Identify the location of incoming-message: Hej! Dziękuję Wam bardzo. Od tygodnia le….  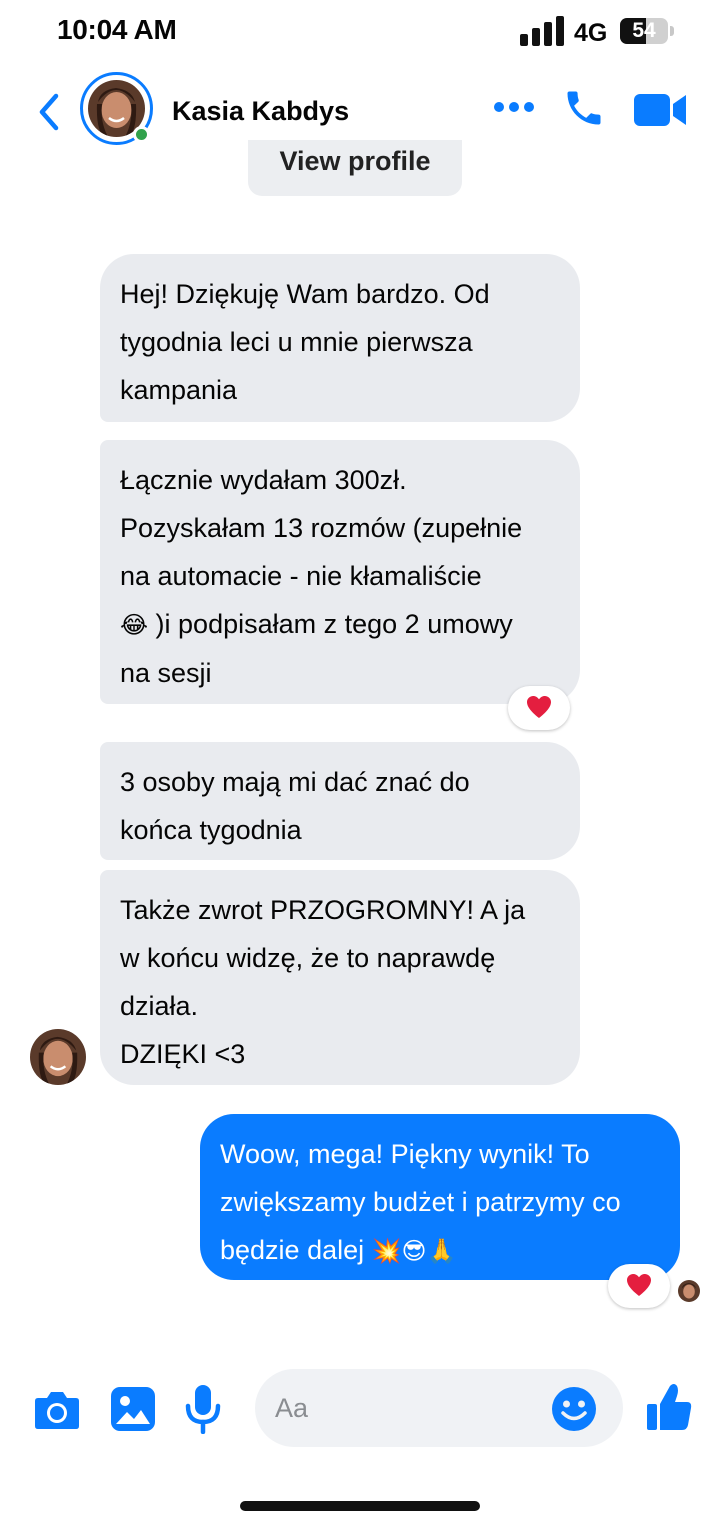
(340, 338).